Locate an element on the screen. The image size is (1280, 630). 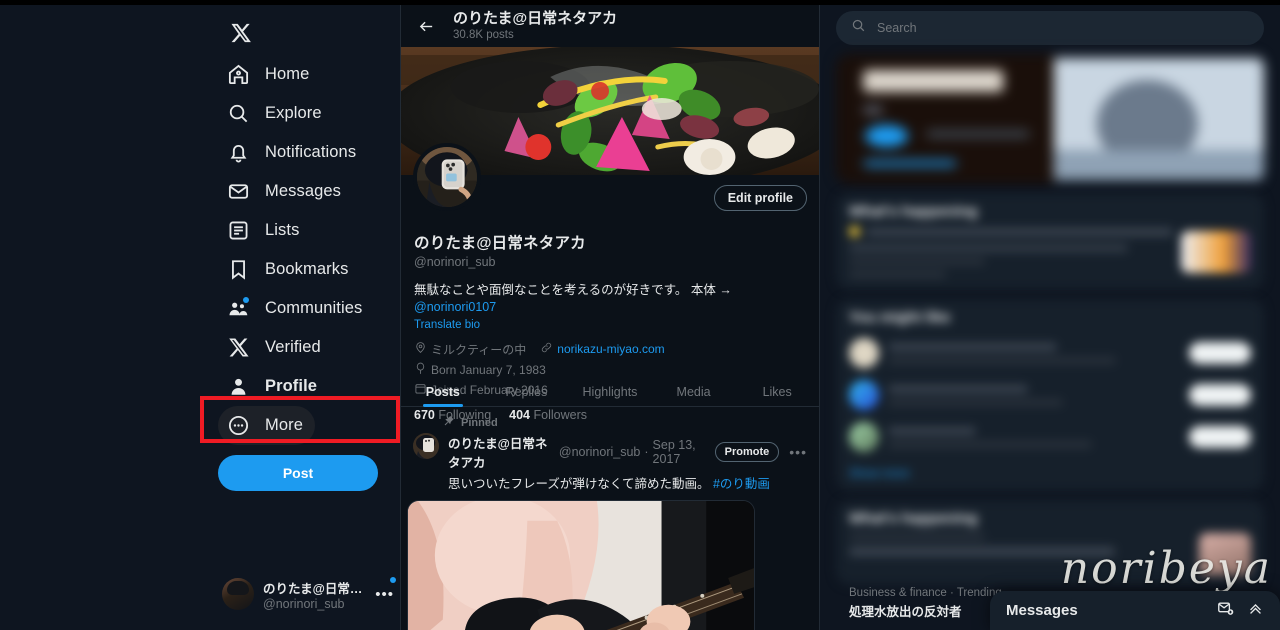
search-icon is located at coordinates (858, 28).